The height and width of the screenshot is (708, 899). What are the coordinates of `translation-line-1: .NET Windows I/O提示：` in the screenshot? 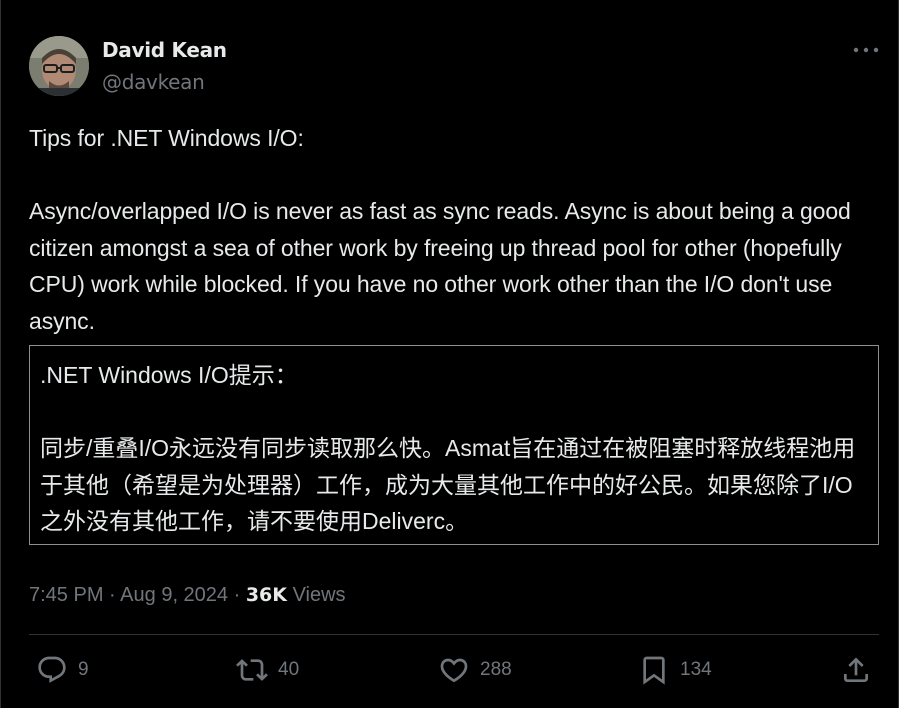 It's located at (169, 375).